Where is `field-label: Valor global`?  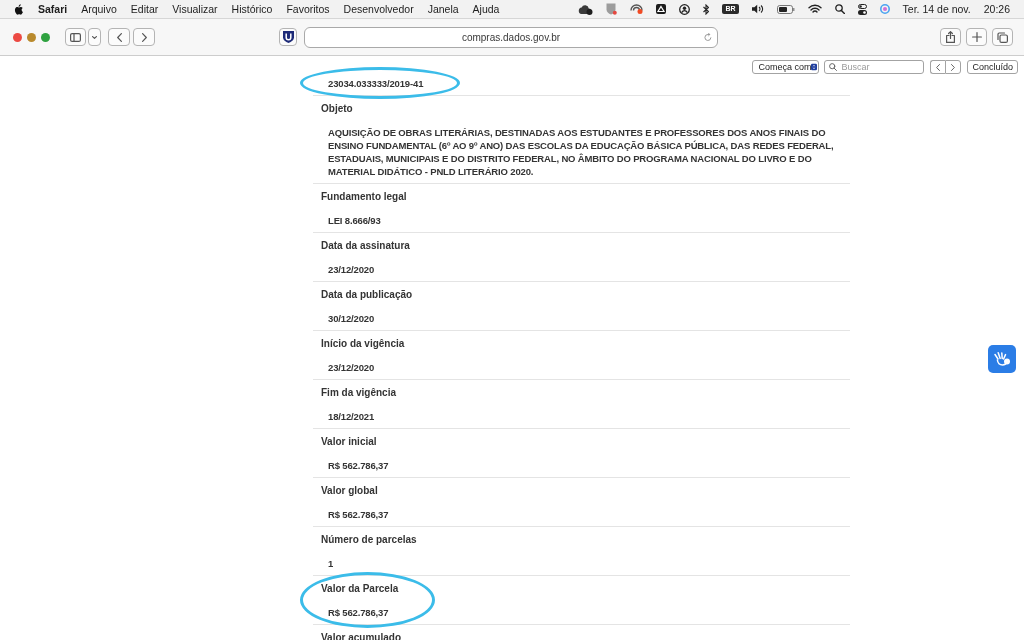 field-label: Valor global is located at coordinates (350, 490).